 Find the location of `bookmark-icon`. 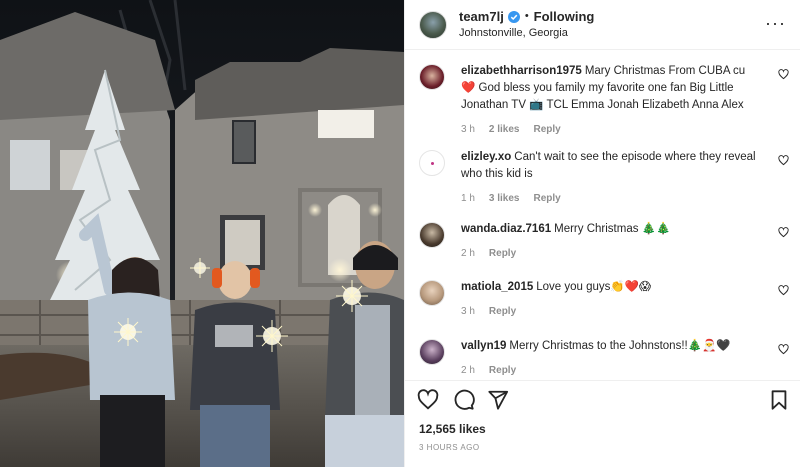

bookmark-icon is located at coordinates (779, 400).